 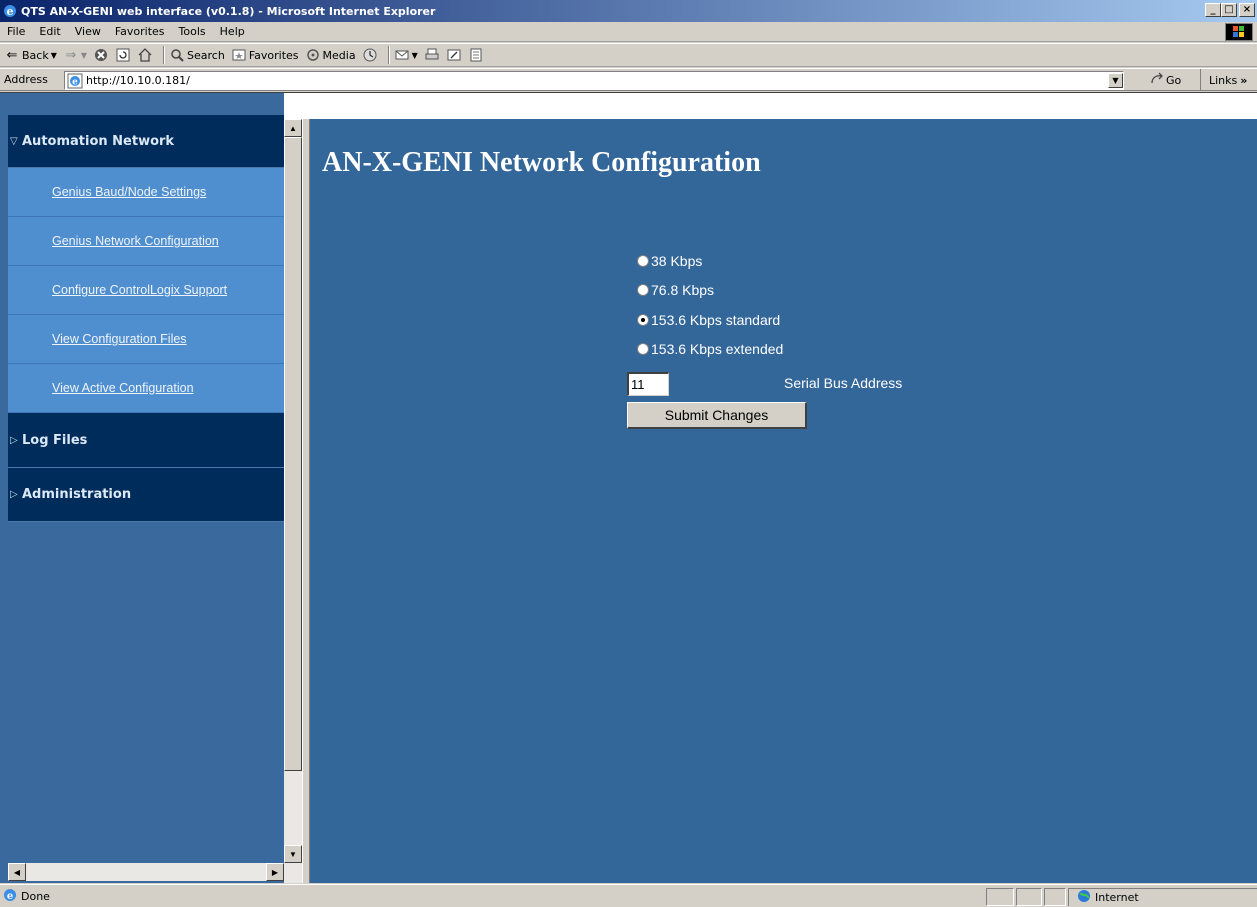 I want to click on history-button, so click(x=370, y=55).